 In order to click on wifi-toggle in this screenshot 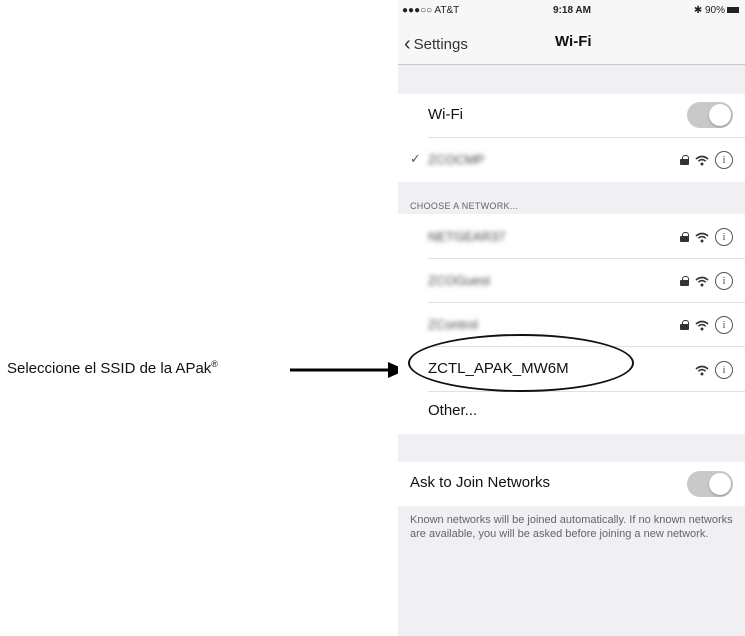, I will do `click(710, 115)`.